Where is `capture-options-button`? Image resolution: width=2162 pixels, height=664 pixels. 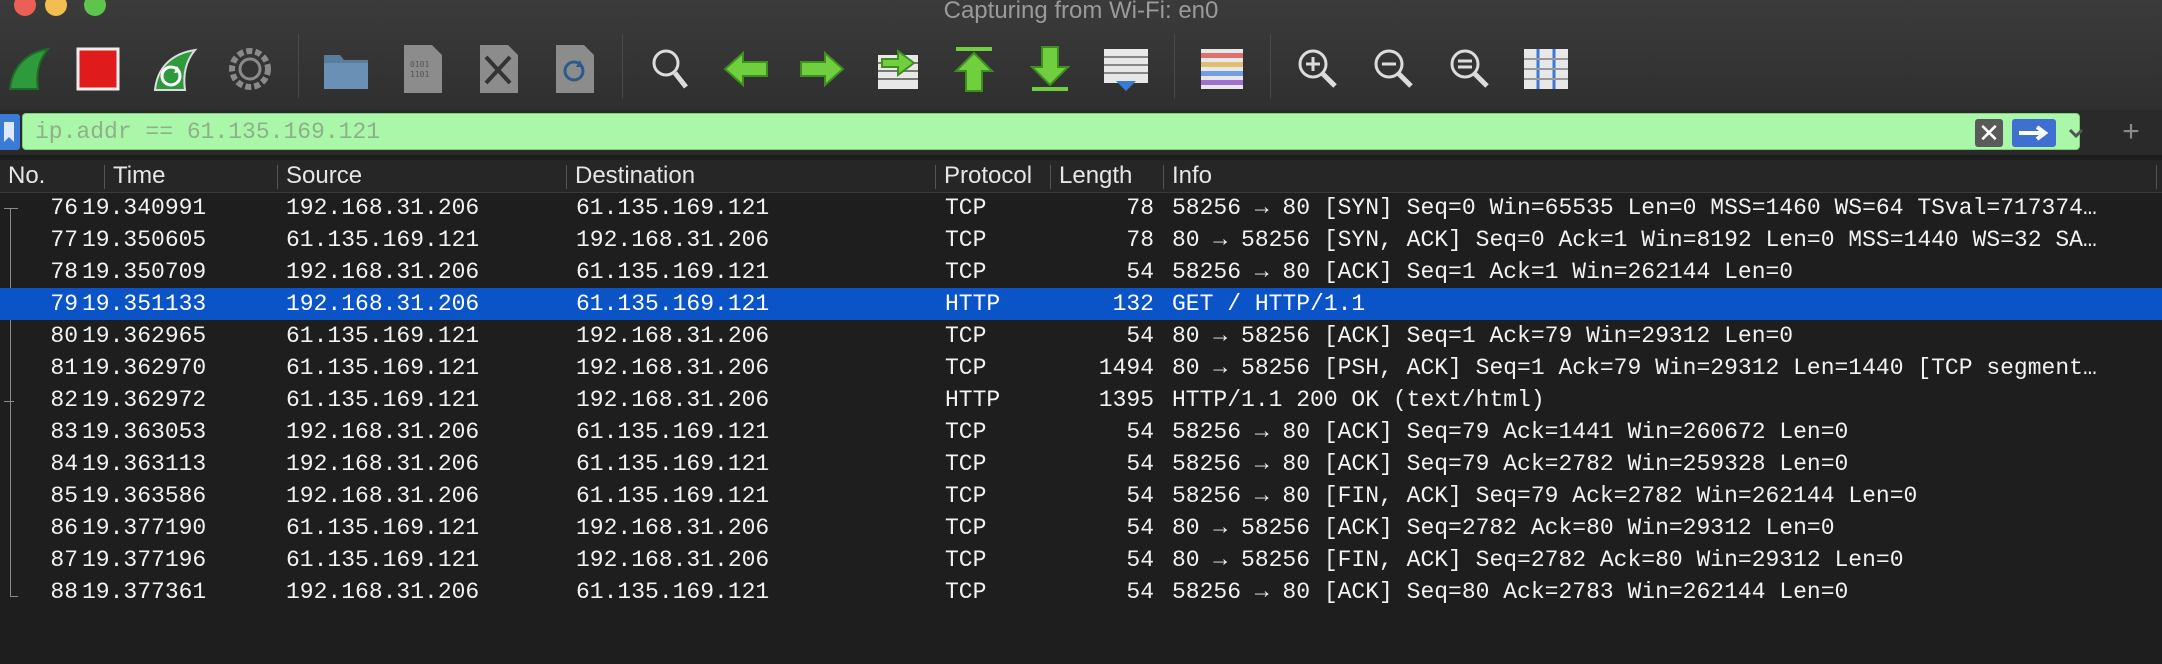 capture-options-button is located at coordinates (250, 69).